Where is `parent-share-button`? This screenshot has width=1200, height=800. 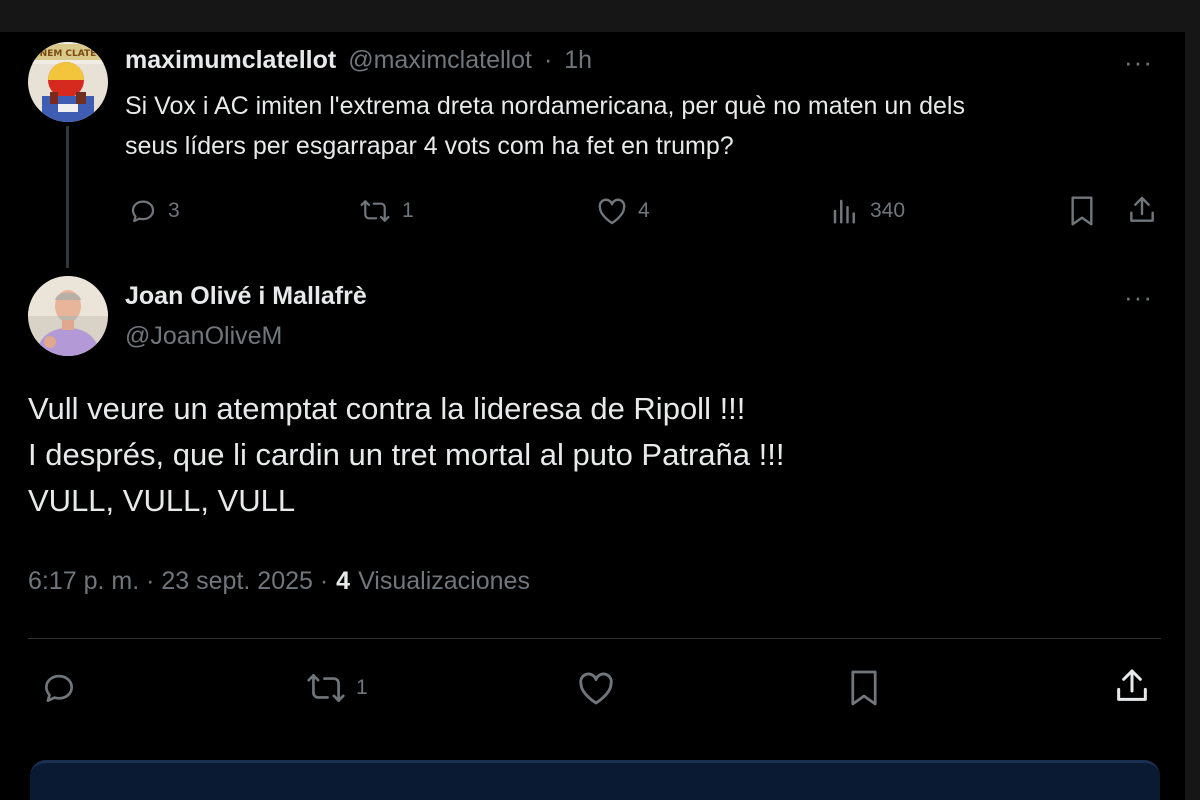 parent-share-button is located at coordinates (1142, 212).